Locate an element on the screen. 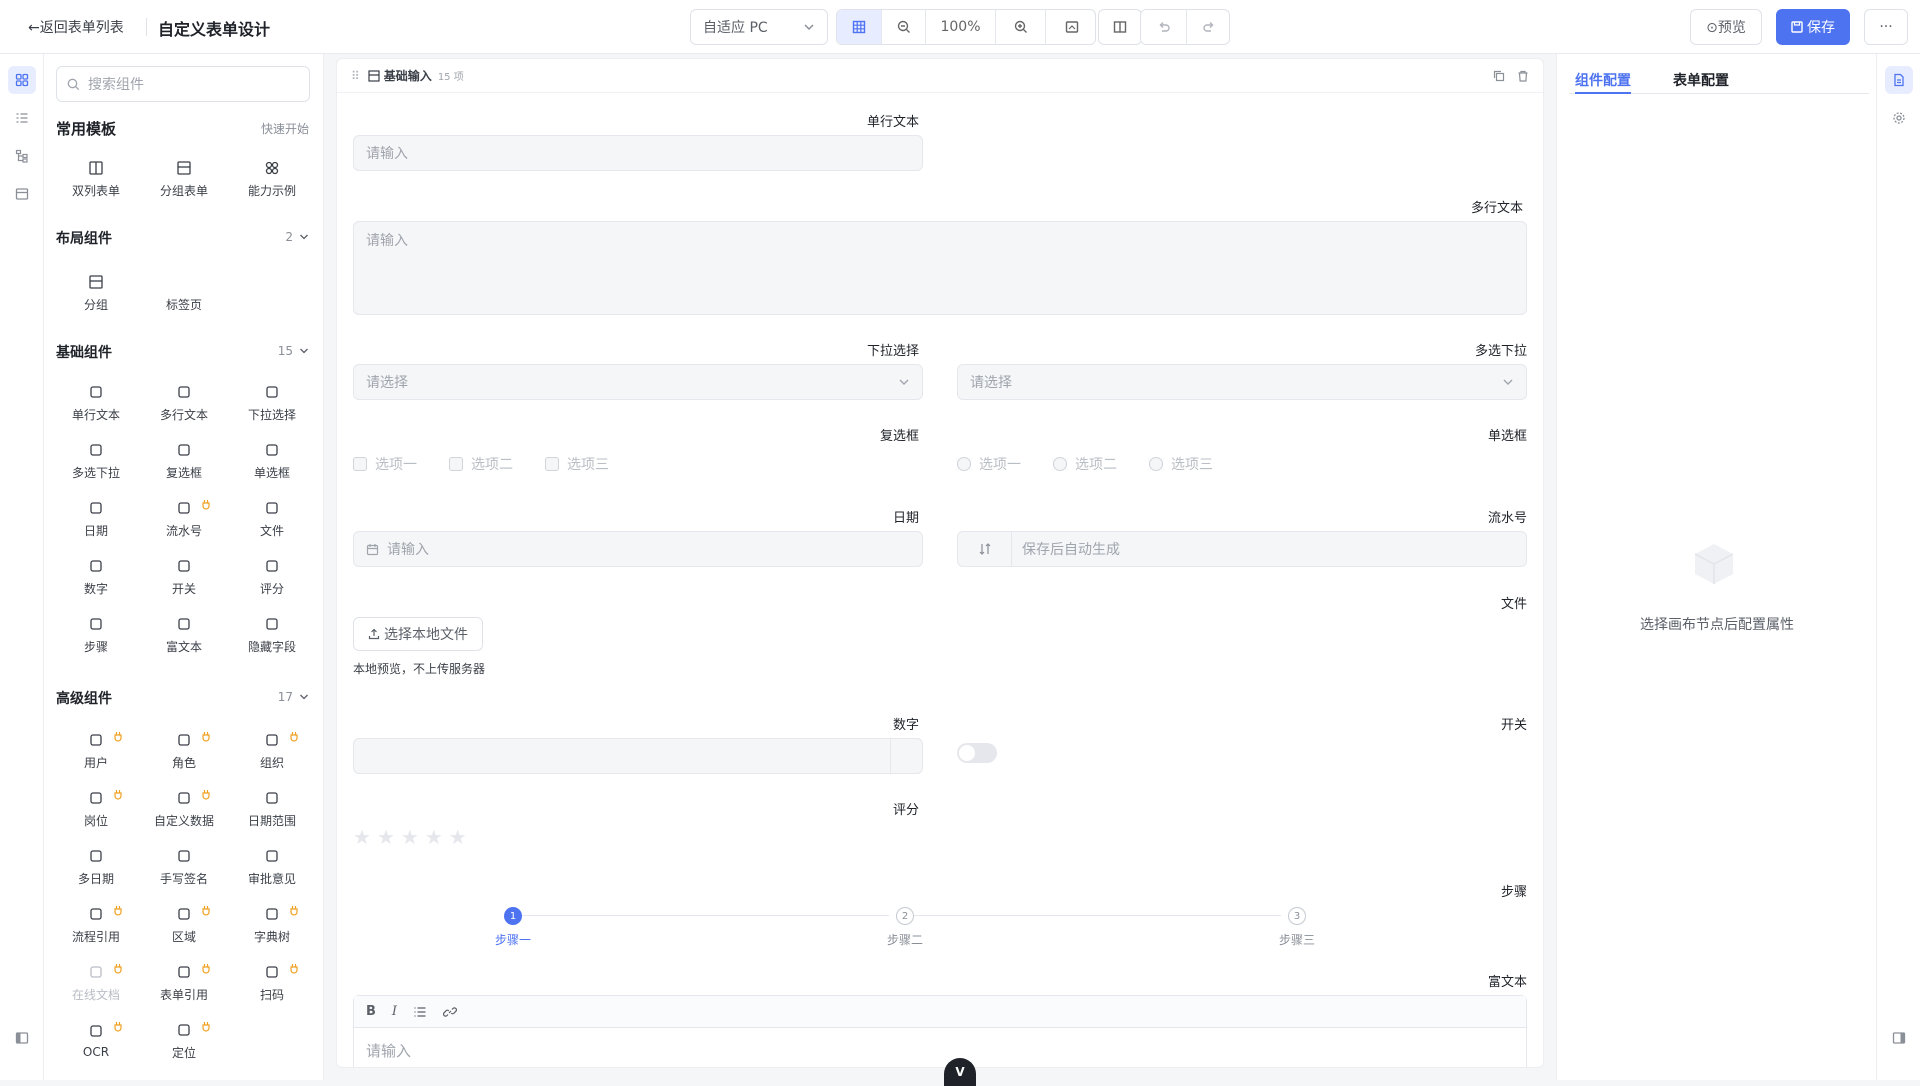 Image resolution: width=1920 pixels, height=1086 pixels. component-tile: 下拉选择 is located at coordinates (272, 403).